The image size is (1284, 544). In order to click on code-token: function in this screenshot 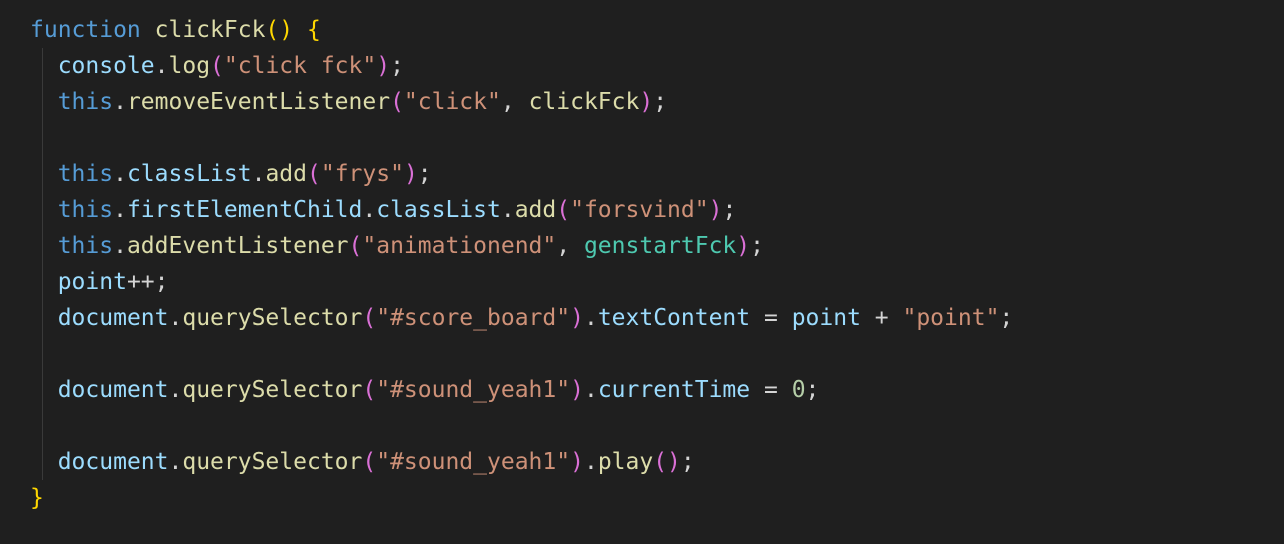, I will do `click(85, 30)`.